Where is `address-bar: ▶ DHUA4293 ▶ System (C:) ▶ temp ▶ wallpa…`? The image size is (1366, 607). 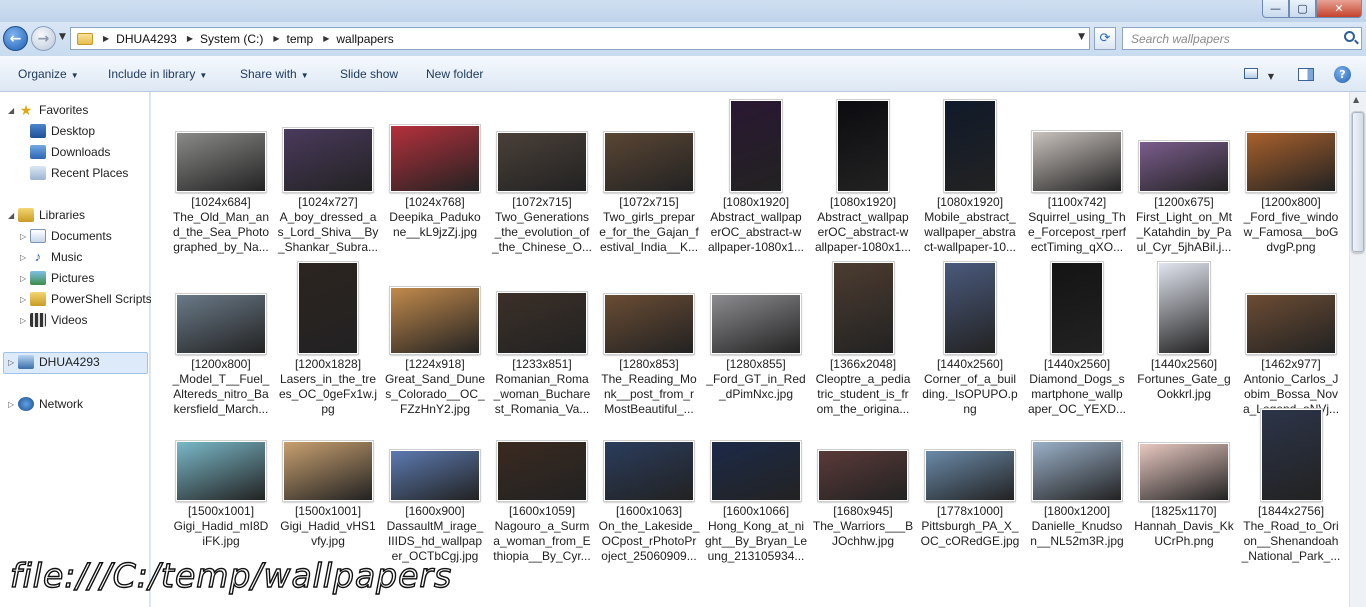 address-bar: ▶ DHUA4293 ▶ System (C:) ▶ temp ▶ wallpa… is located at coordinates (580, 38).